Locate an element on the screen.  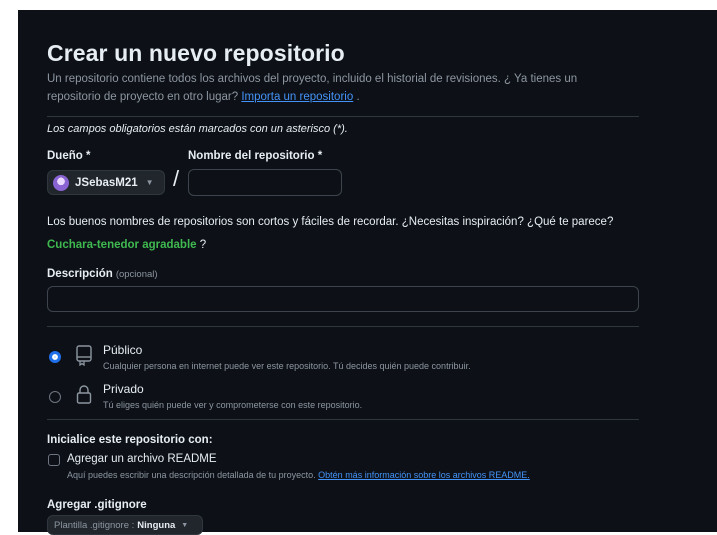
gitignore-title: Agregar .gitignore is located at coordinates (97, 505).